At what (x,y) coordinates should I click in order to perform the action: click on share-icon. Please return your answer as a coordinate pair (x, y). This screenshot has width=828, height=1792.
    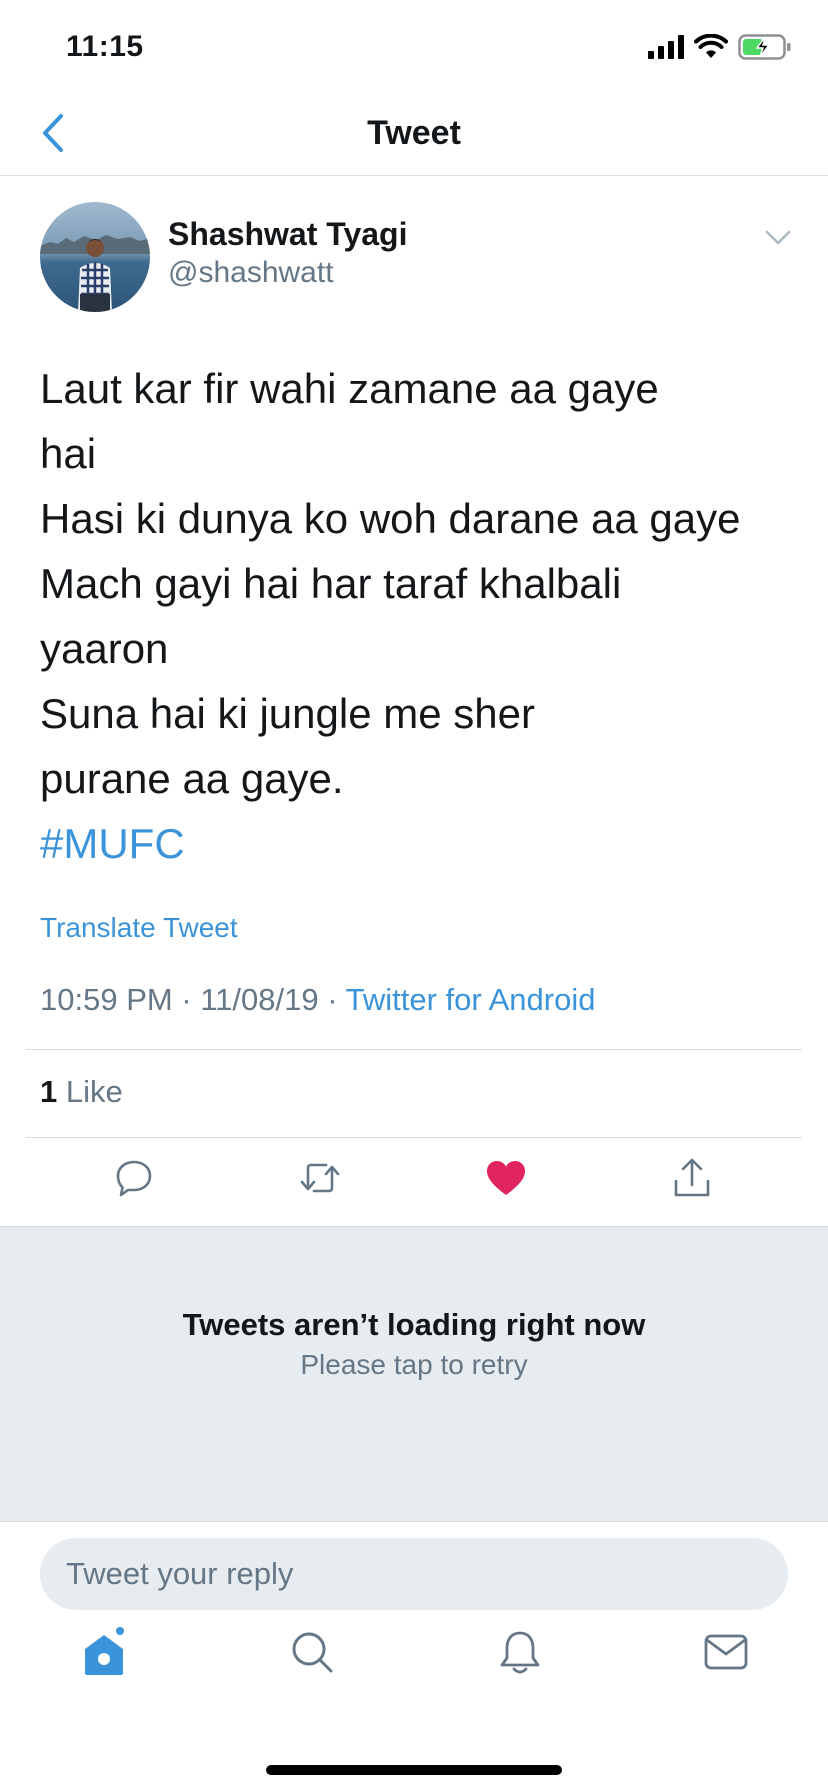
    Looking at the image, I should click on (692, 1180).